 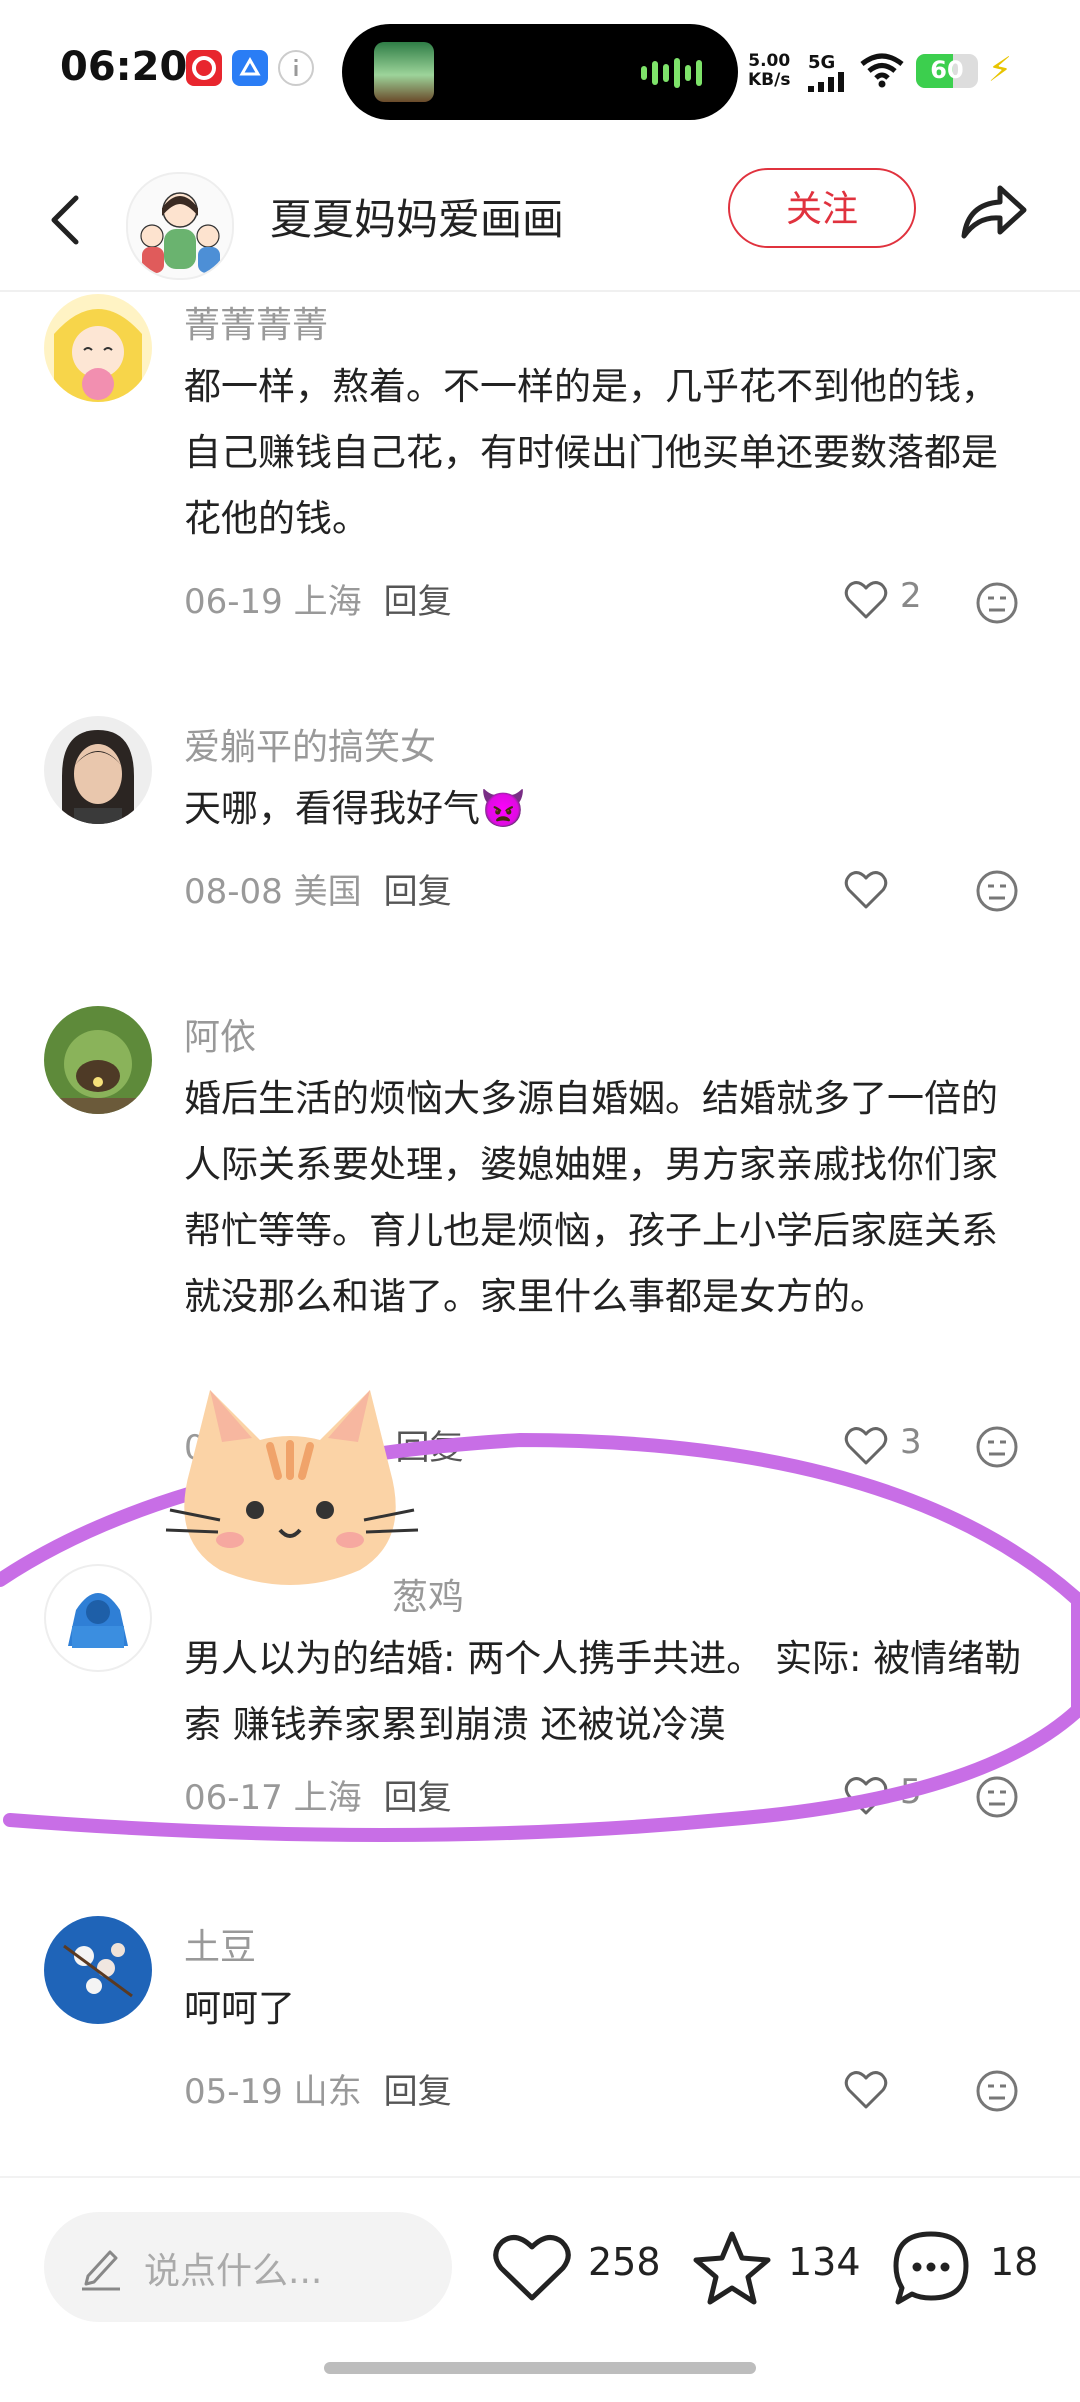 What do you see at coordinates (824, 2262) in the screenshot?
I see `favorite-count: 134` at bounding box center [824, 2262].